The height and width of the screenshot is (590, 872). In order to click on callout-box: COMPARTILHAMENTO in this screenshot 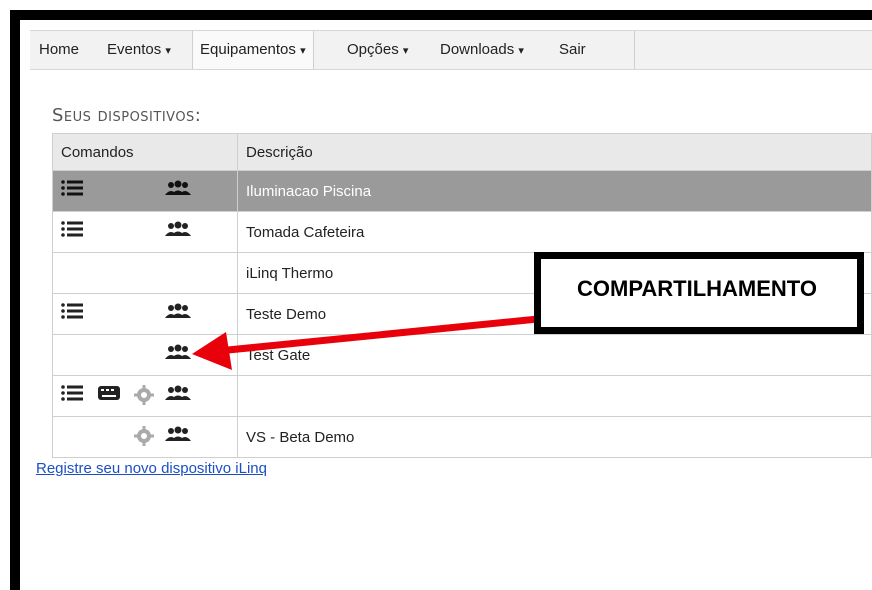, I will do `click(699, 293)`.